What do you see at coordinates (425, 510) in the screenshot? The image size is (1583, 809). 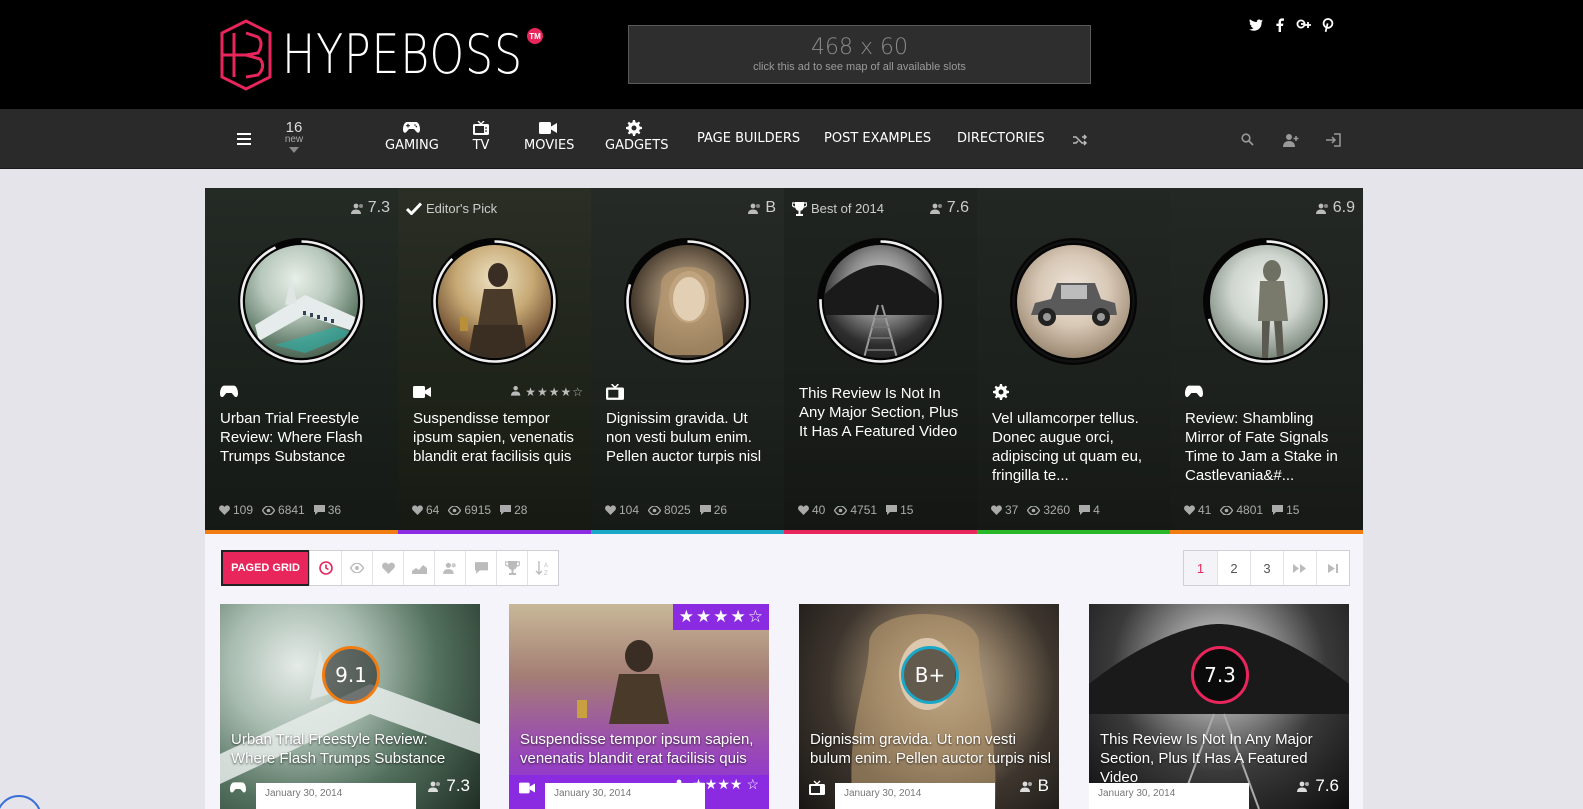 I see `likes-stat: 64` at bounding box center [425, 510].